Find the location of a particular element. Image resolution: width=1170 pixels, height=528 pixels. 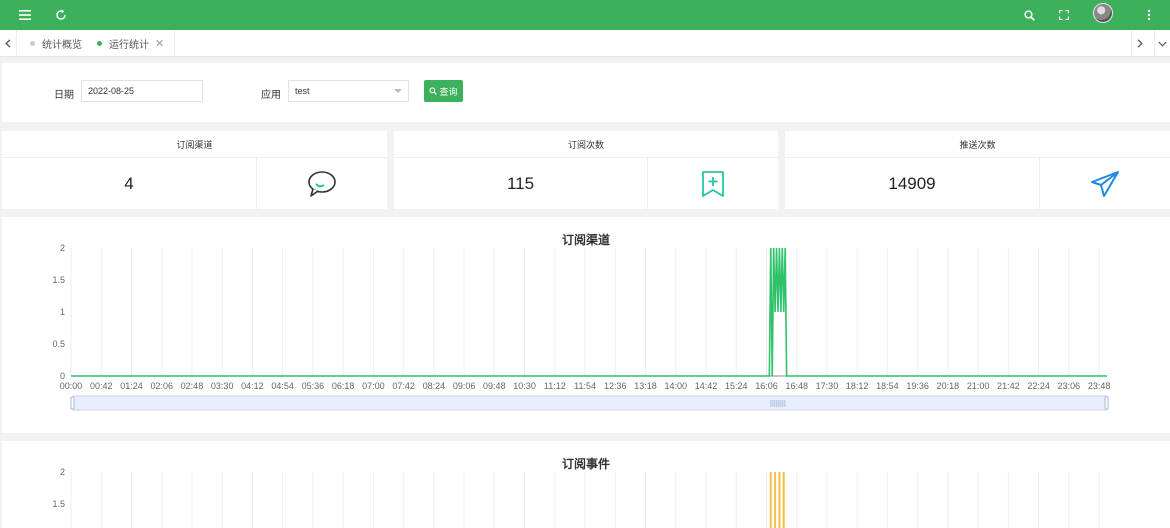

avatar is located at coordinates (1103, 13).